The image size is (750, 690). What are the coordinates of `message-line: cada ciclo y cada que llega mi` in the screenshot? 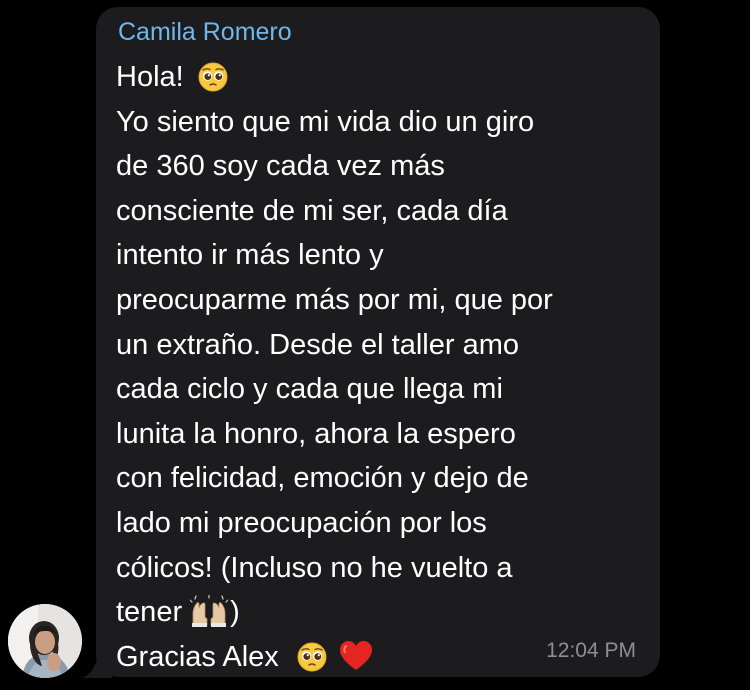 It's located at (309, 389).